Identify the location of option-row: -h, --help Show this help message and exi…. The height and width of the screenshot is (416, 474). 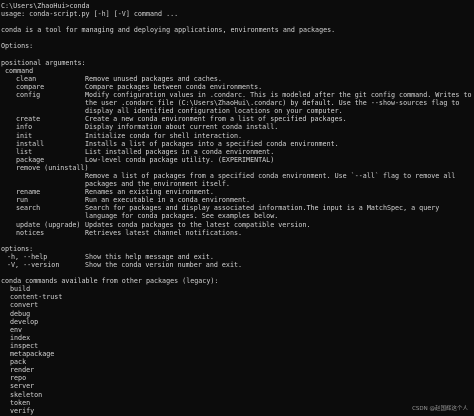
(237, 257).